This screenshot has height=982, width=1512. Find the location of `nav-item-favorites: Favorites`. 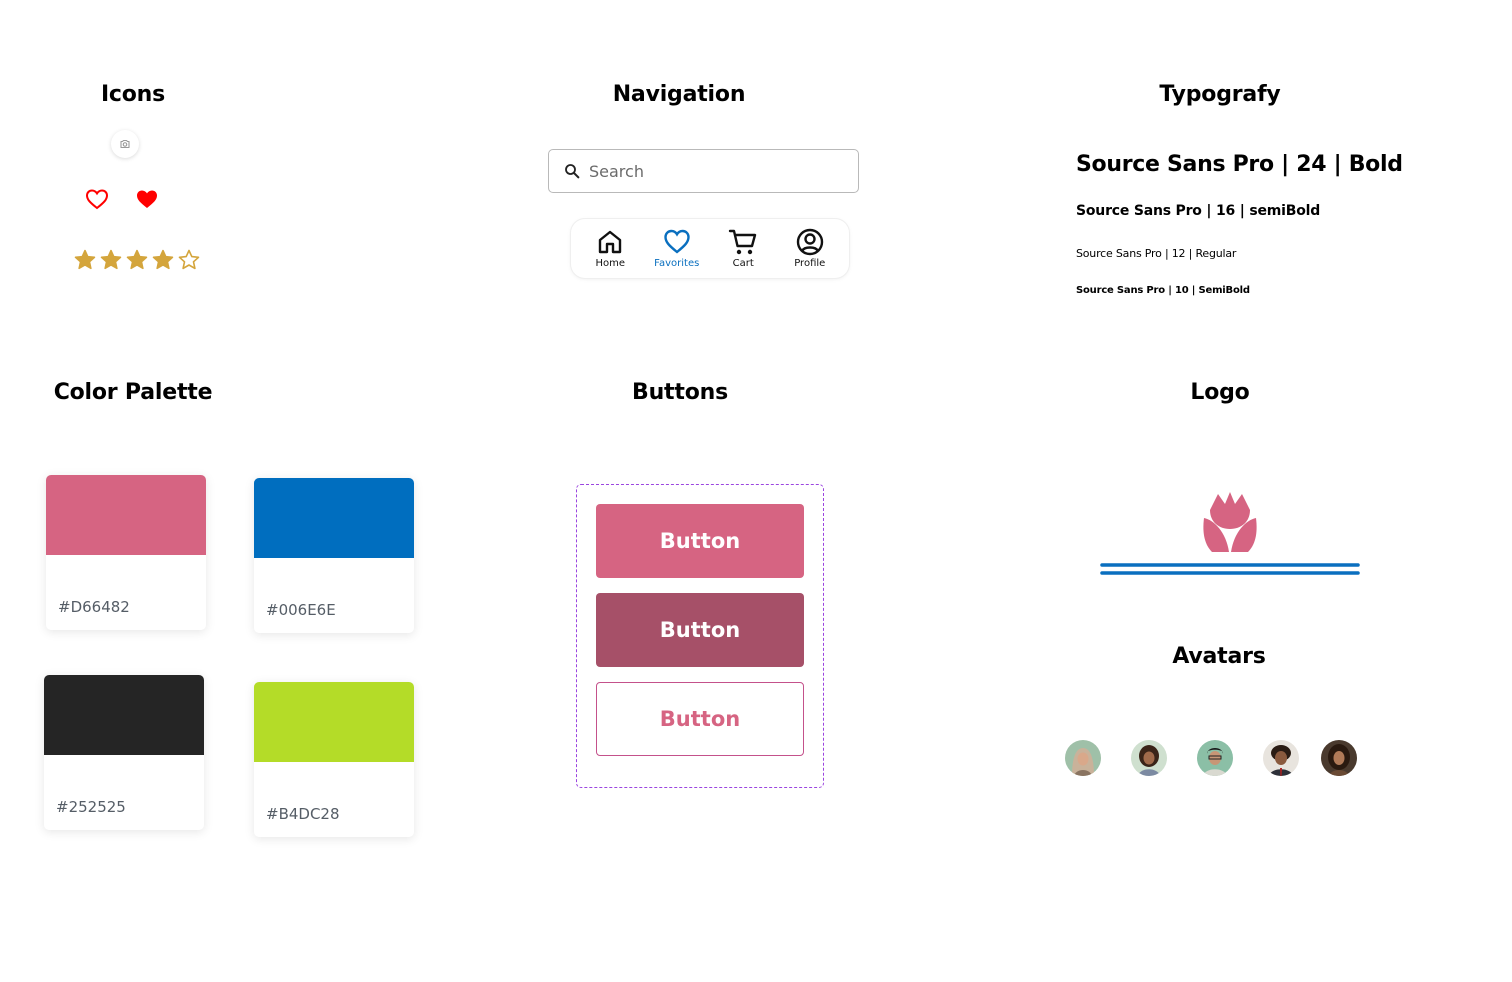

nav-item-favorites: Favorites is located at coordinates (677, 248).